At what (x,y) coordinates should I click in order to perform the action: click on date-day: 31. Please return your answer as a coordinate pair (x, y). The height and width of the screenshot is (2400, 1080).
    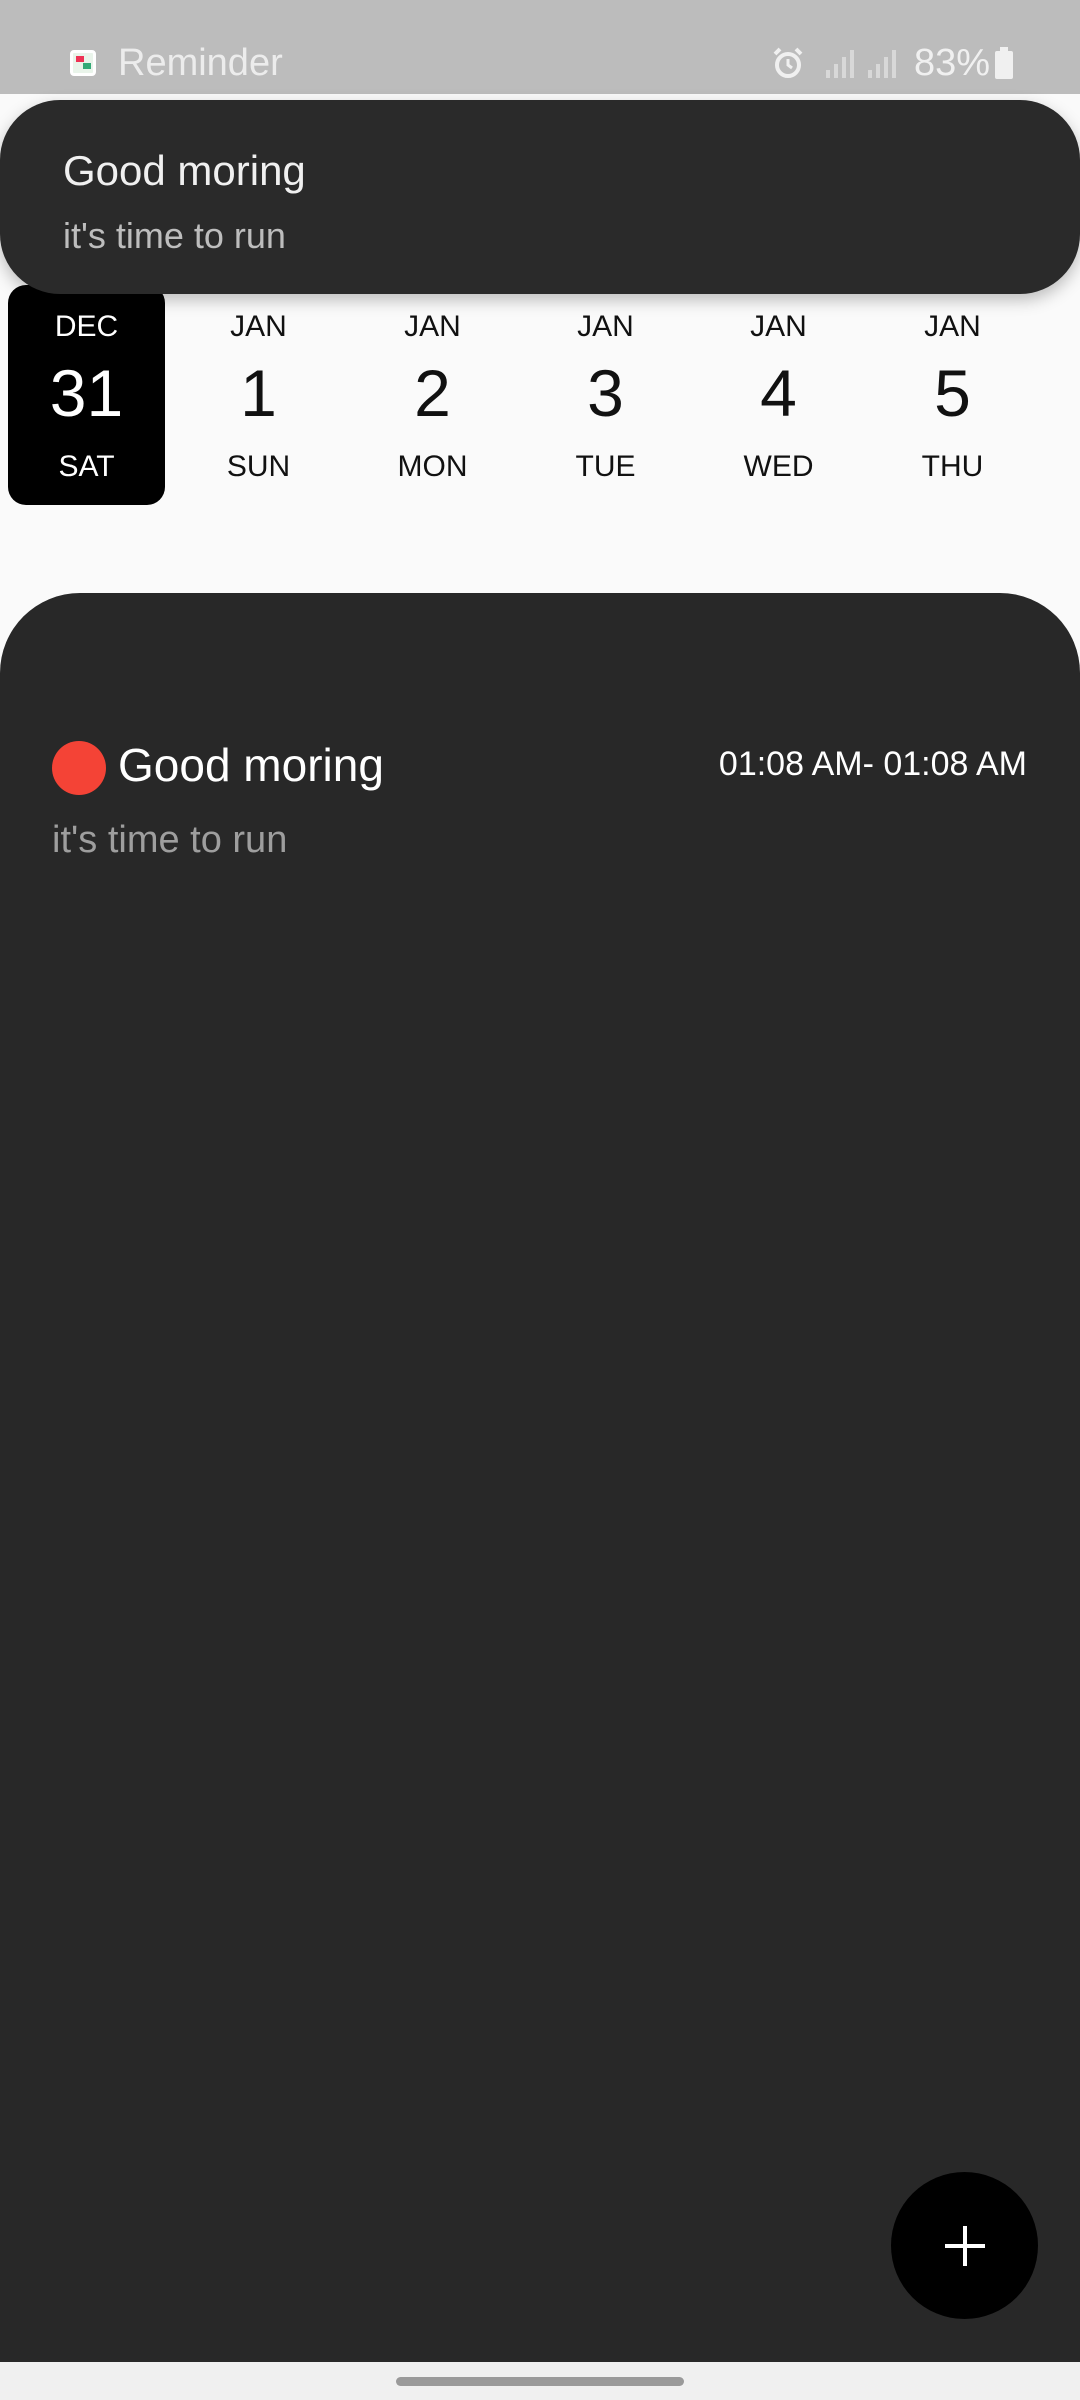
    Looking at the image, I should click on (86, 393).